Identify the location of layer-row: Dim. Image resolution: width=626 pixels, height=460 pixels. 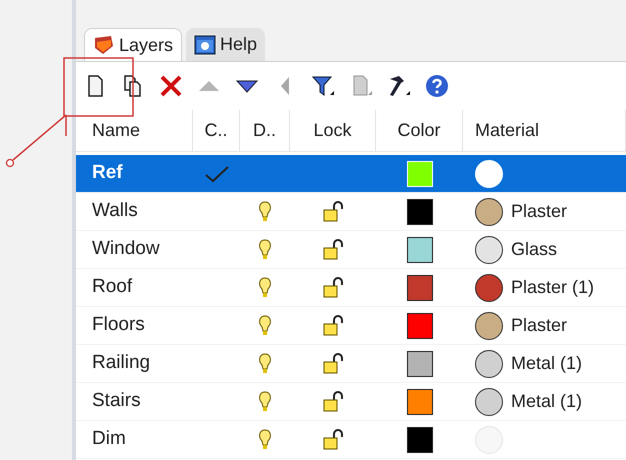
(351, 440).